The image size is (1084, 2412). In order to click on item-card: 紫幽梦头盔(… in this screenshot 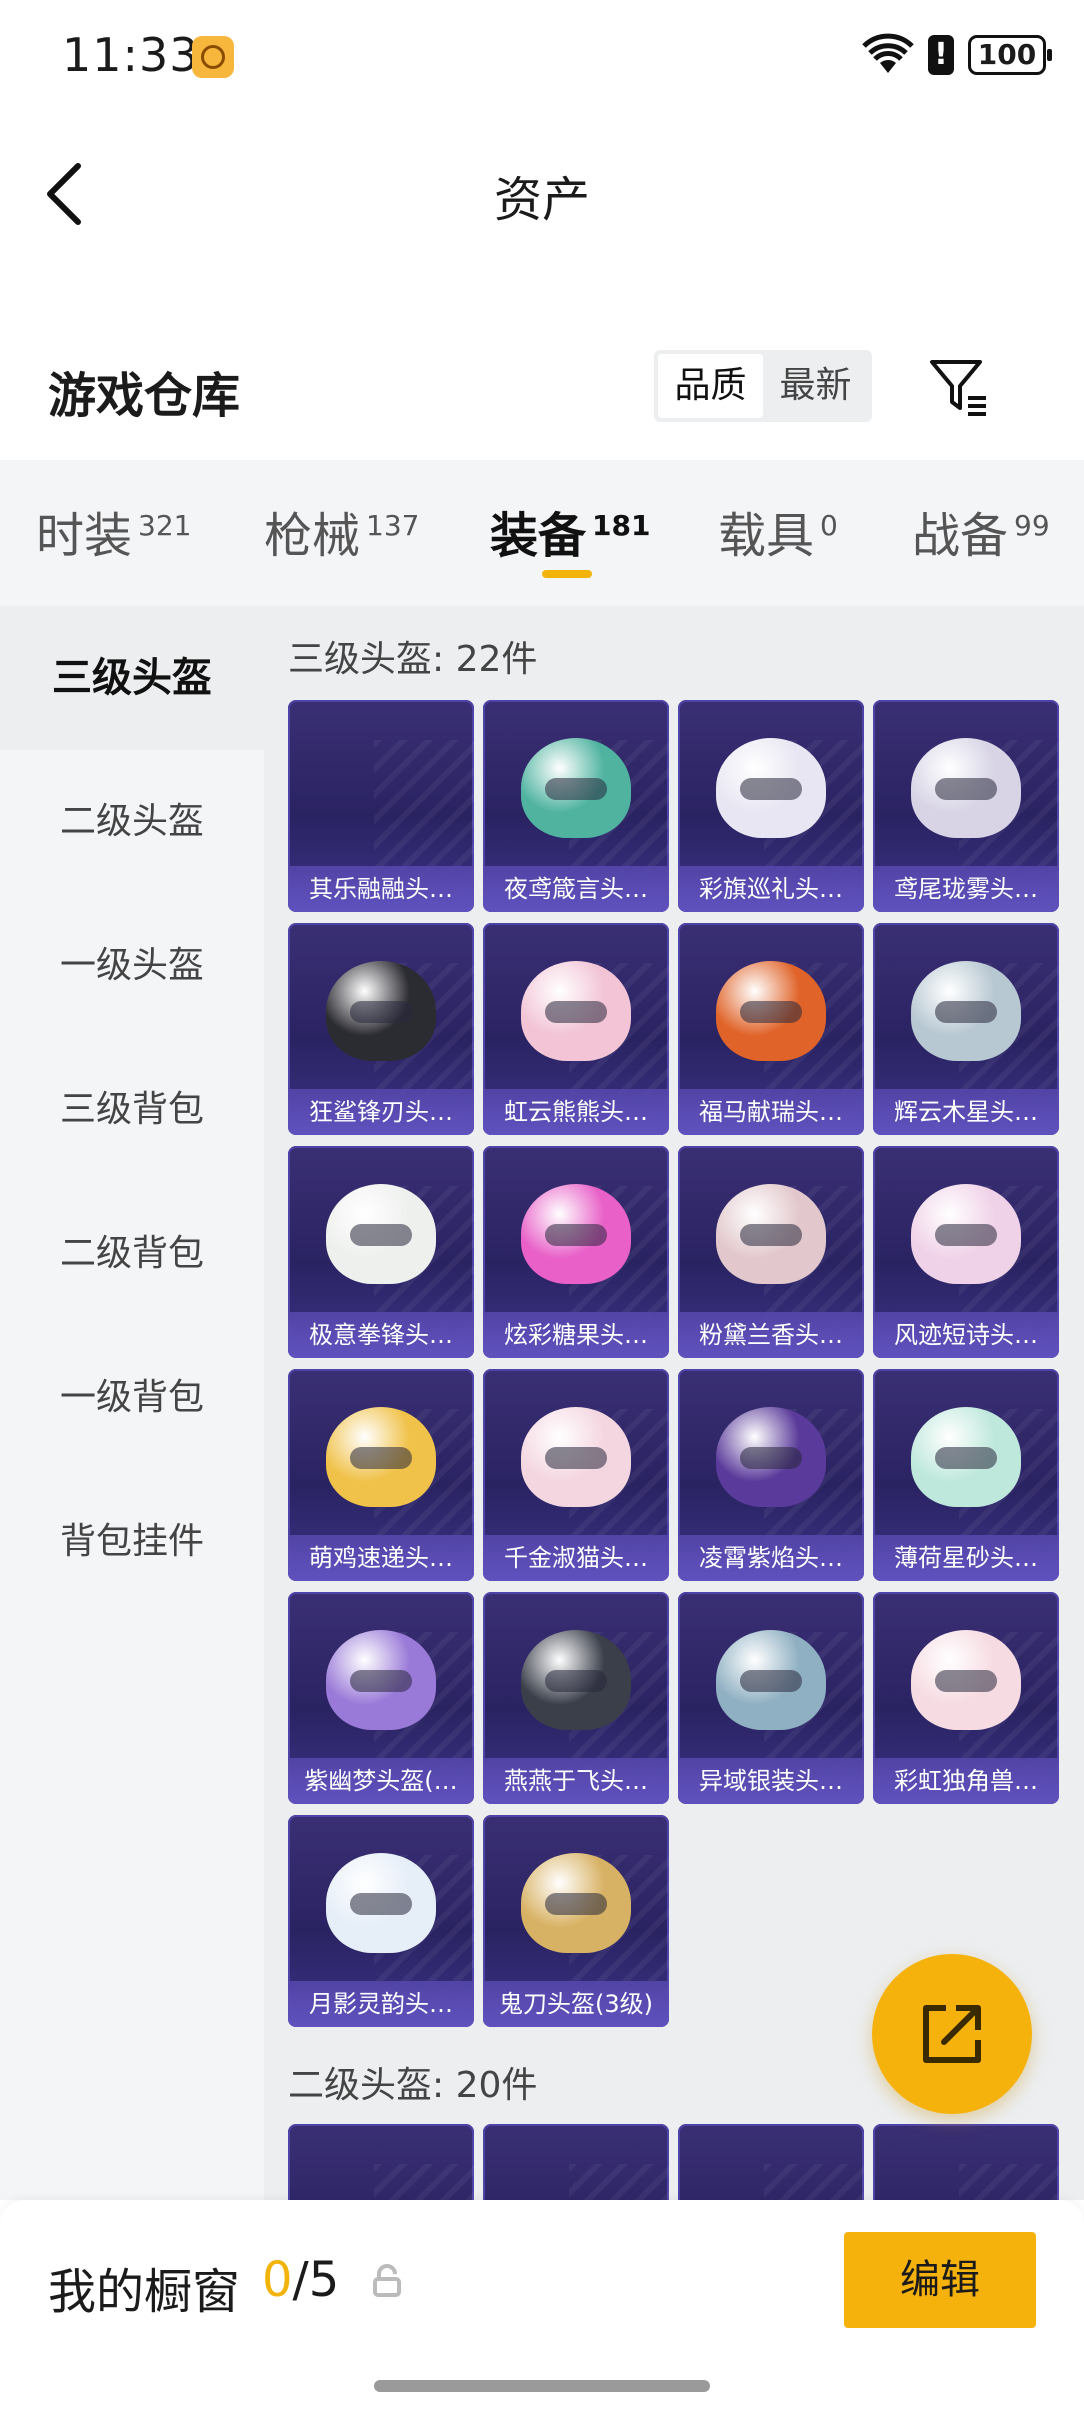, I will do `click(381, 1698)`.